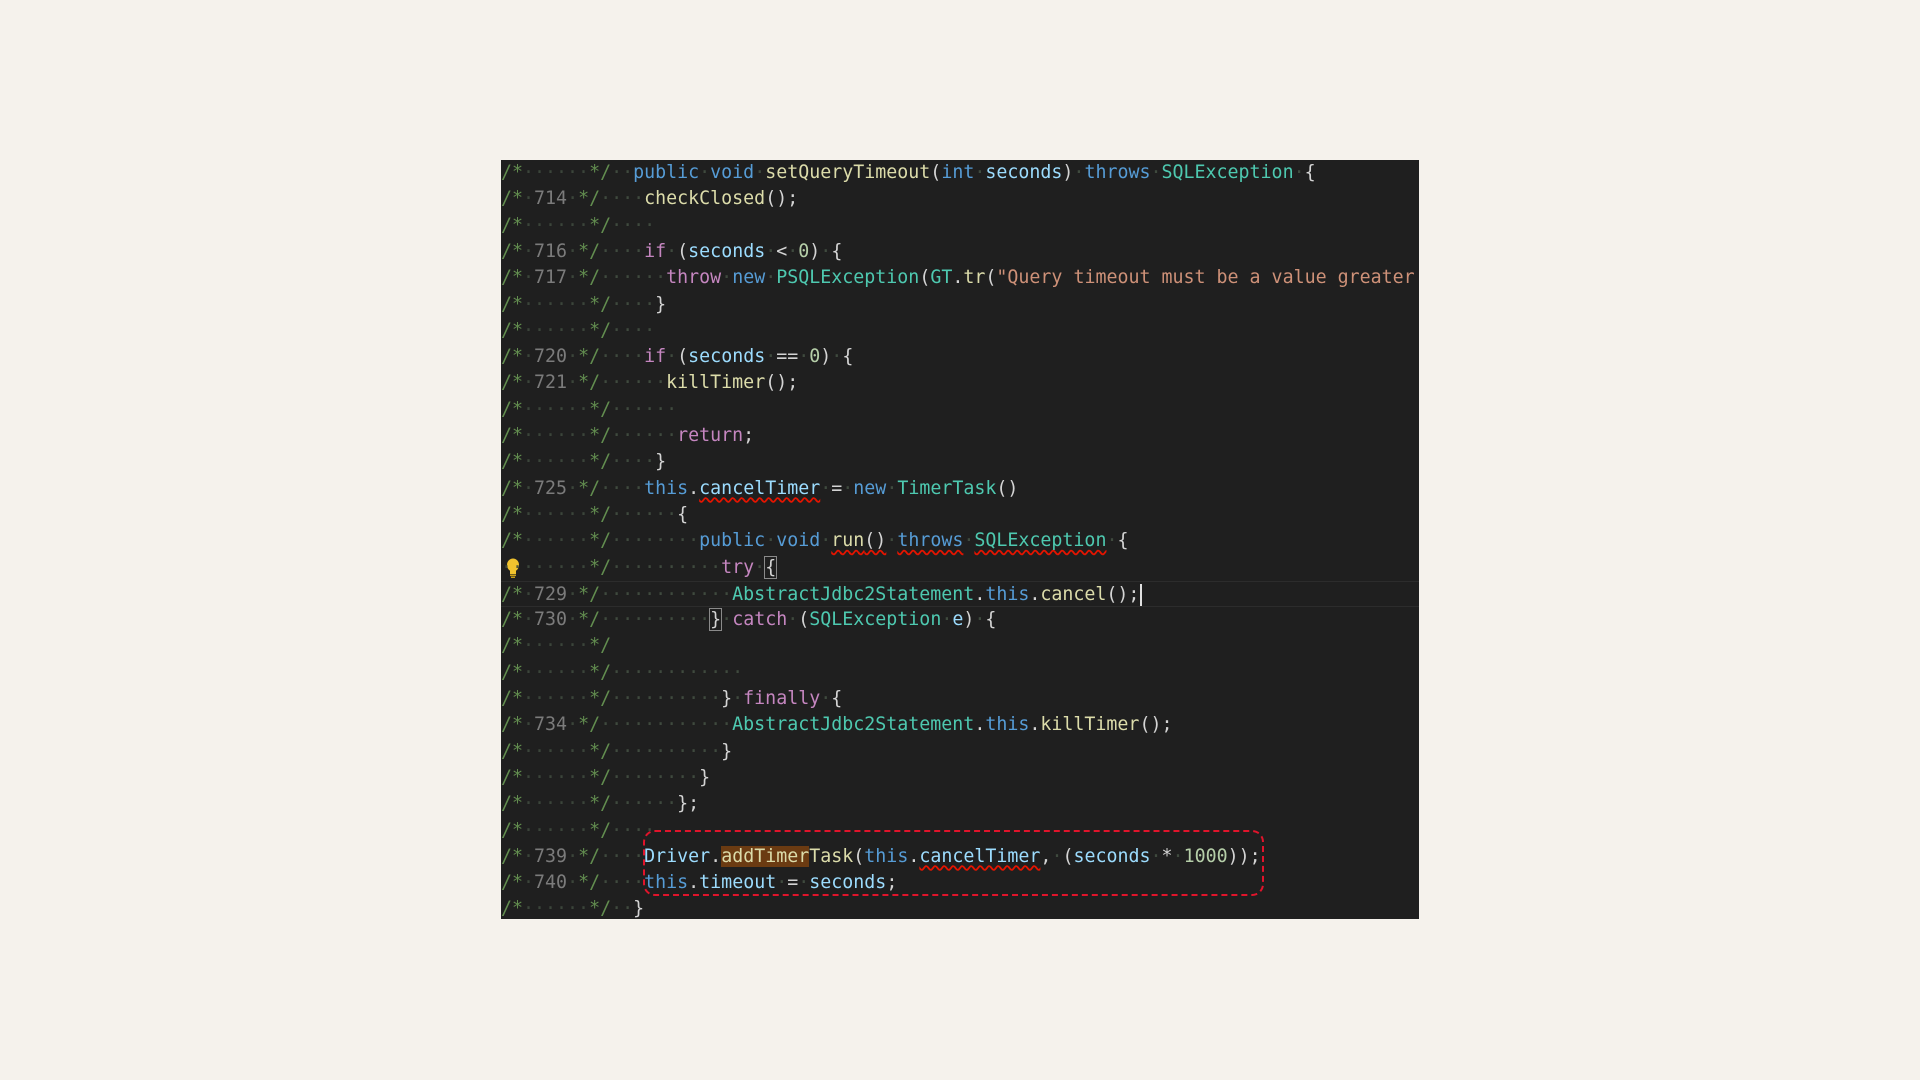  Describe the element at coordinates (710, 435) in the screenshot. I see `keyword: return` at that location.